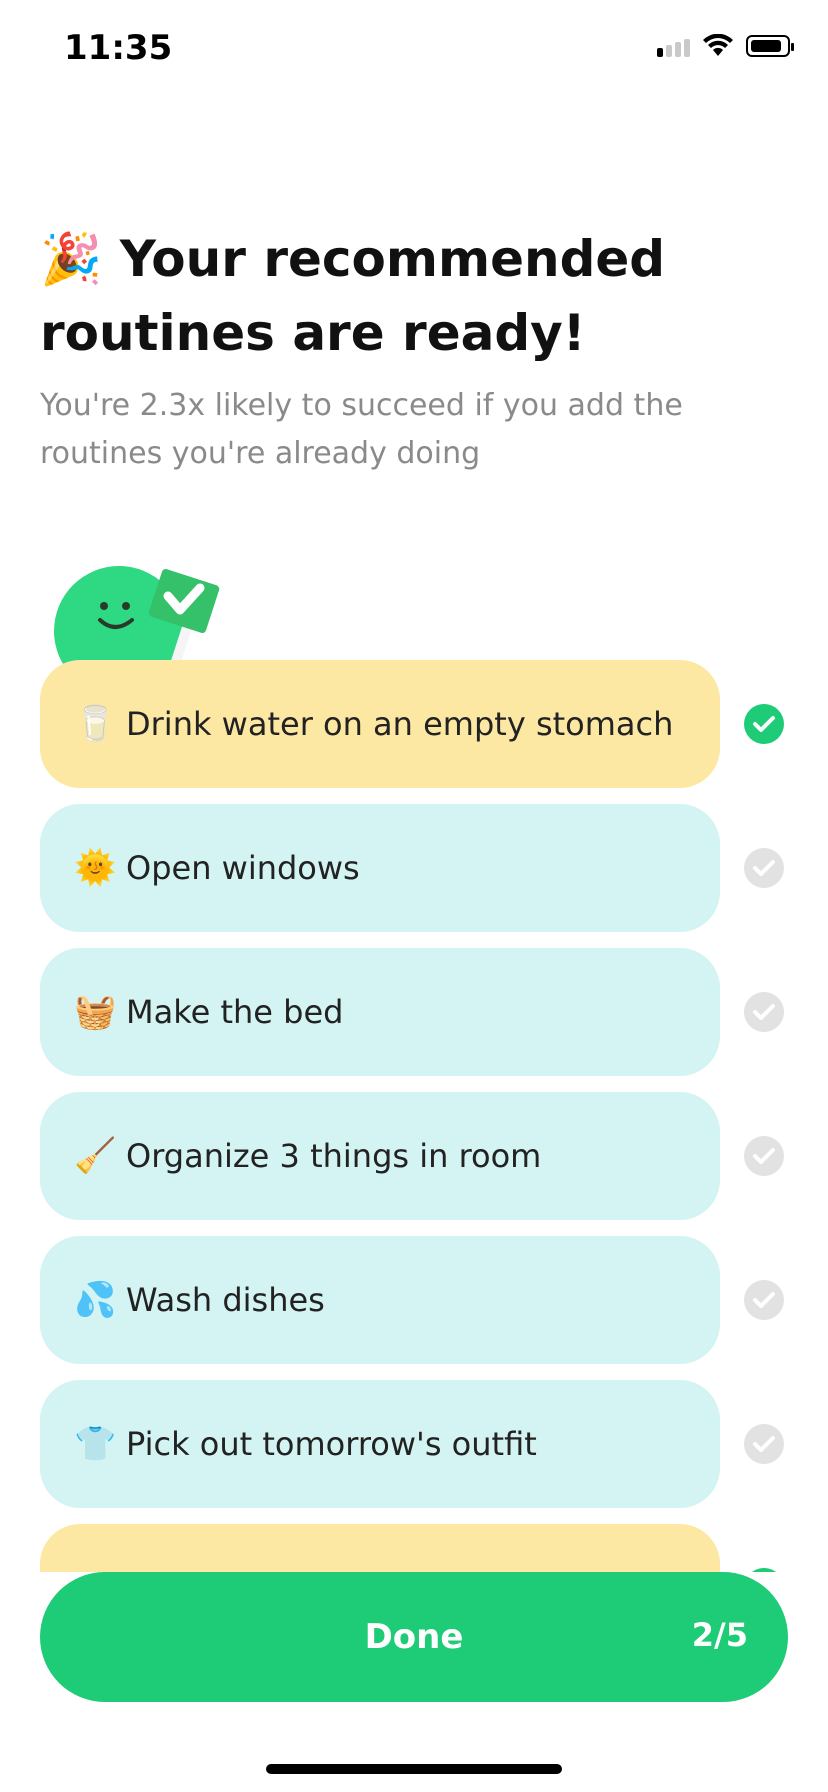 Image resolution: width=828 pixels, height=1792 pixels. I want to click on routine-row: 🌞 Open windows, so click(434, 868).